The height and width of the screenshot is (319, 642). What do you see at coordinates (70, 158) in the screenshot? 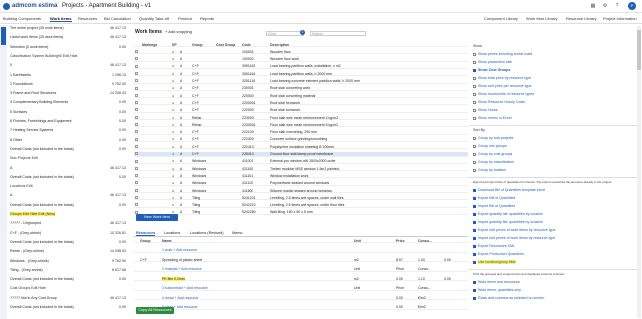
I see `filter-row: Sub-Projects Edit` at bounding box center [70, 158].